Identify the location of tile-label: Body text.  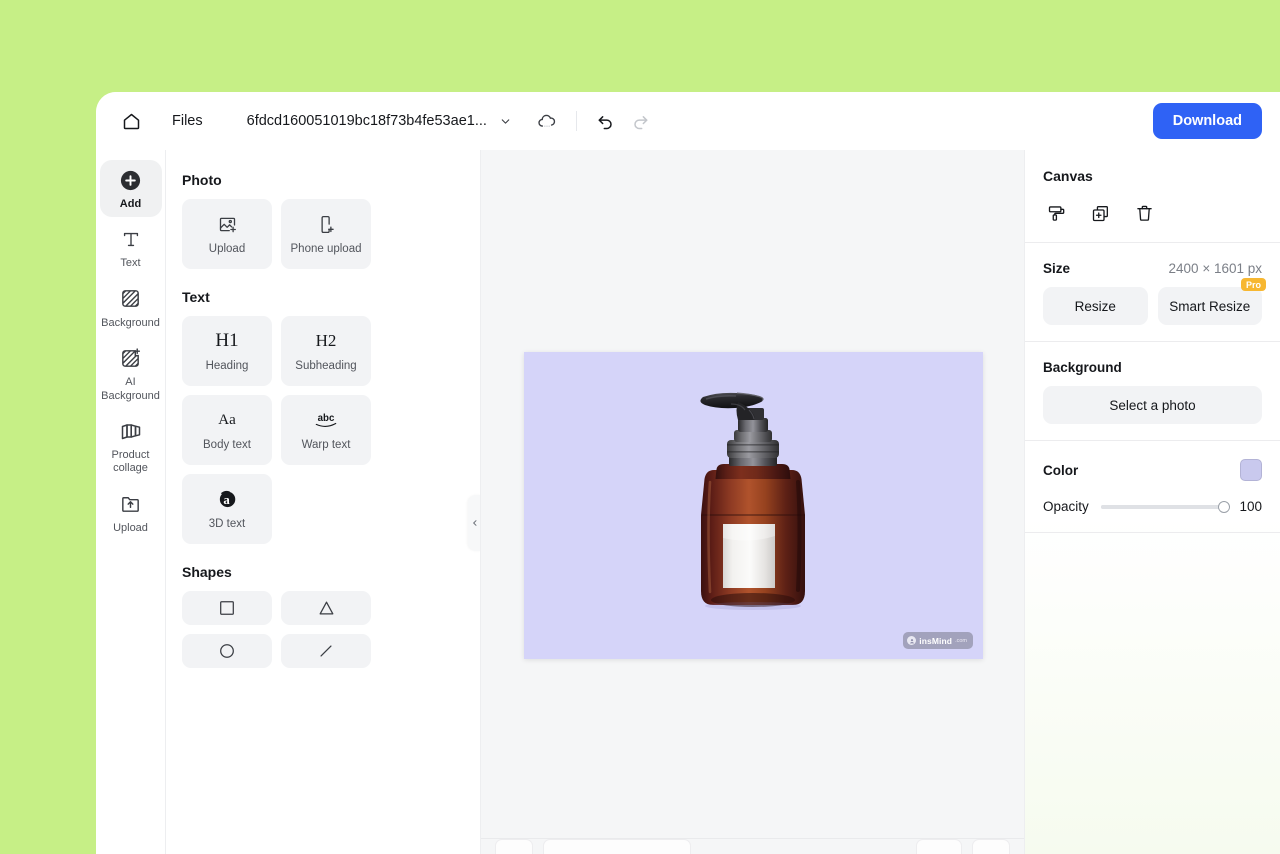
(227, 445).